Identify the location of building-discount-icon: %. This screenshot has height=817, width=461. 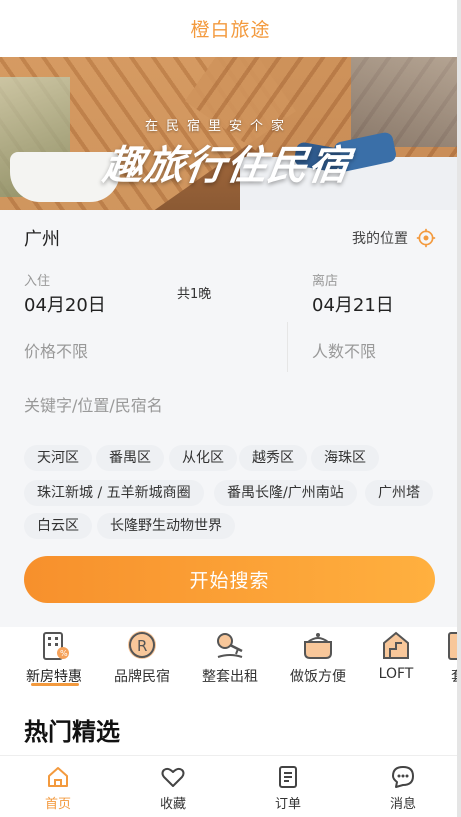
(56, 646).